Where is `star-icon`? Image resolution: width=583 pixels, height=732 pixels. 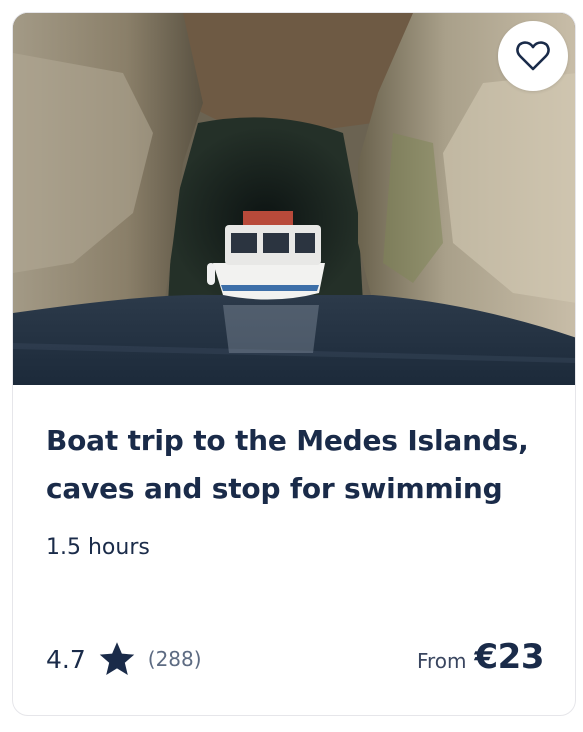 star-icon is located at coordinates (117, 659).